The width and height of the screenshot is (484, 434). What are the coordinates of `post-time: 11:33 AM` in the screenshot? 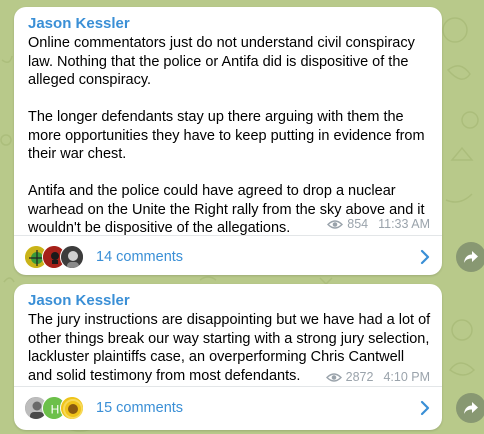 It's located at (404, 224).